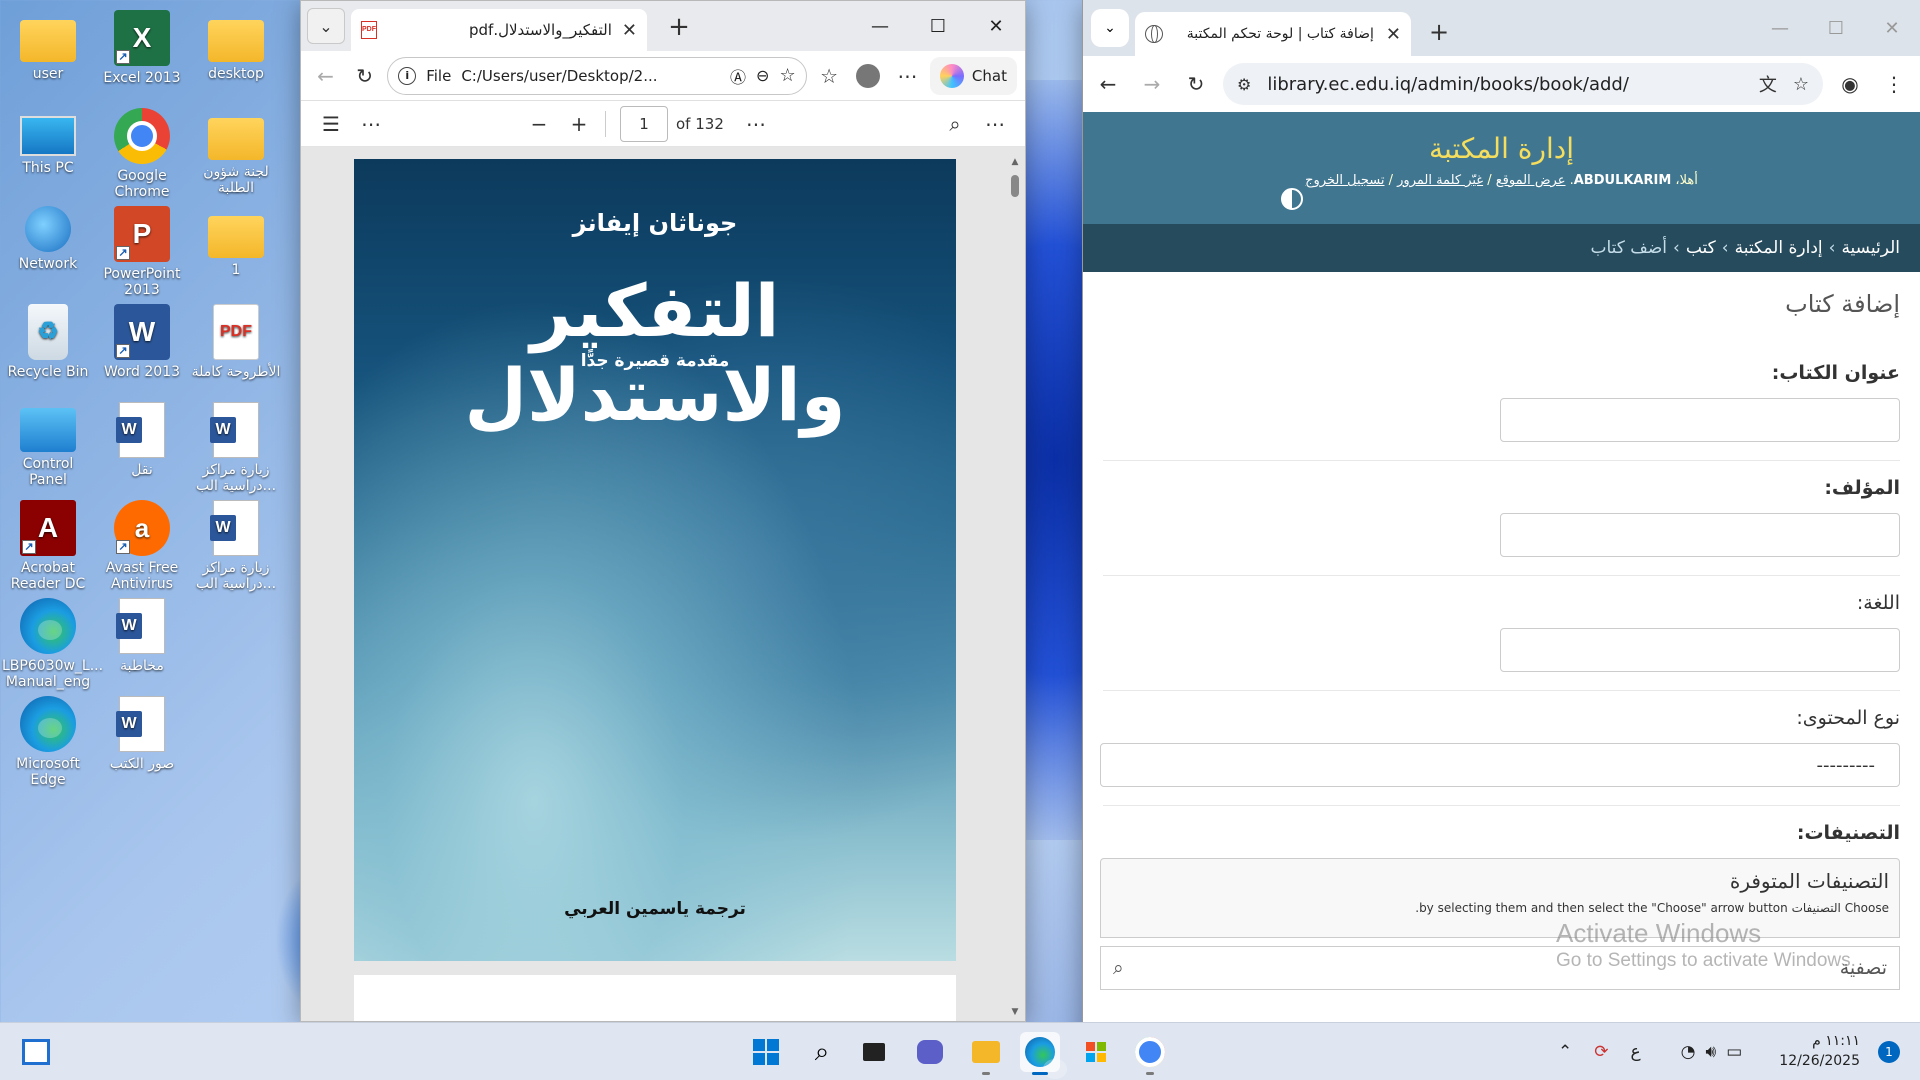 Image resolution: width=1920 pixels, height=1080 pixels. Describe the element at coordinates (142, 546) in the screenshot. I see `desktop-icon-avast: a ↗ Avast Free Antivirus` at that location.